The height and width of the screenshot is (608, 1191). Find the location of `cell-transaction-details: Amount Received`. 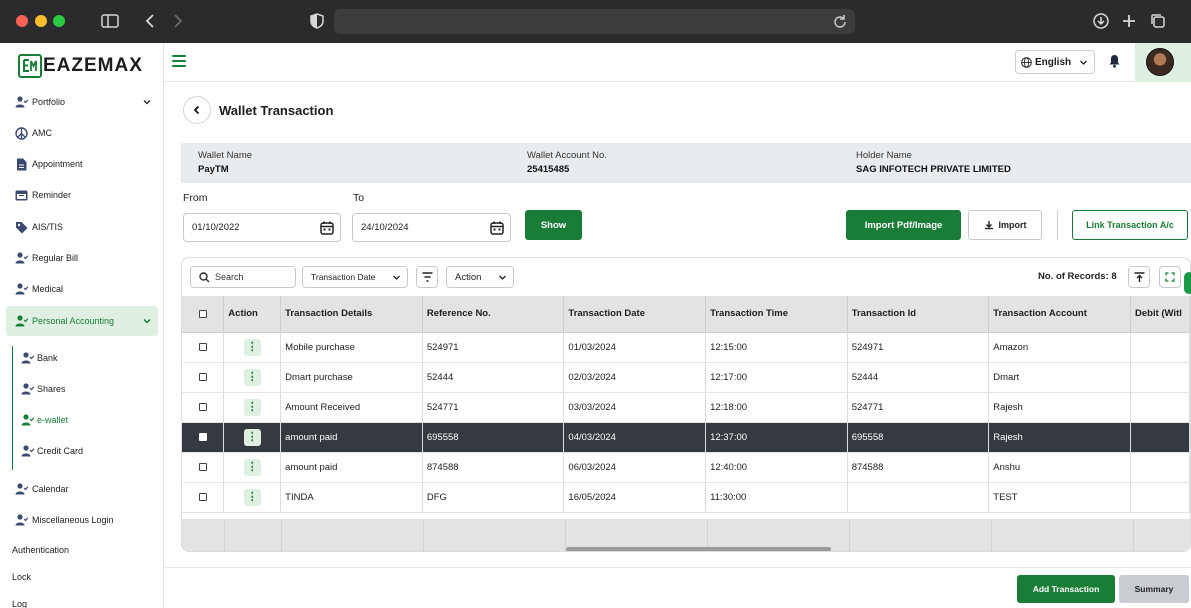

cell-transaction-details: Amount Received is located at coordinates (351, 407).